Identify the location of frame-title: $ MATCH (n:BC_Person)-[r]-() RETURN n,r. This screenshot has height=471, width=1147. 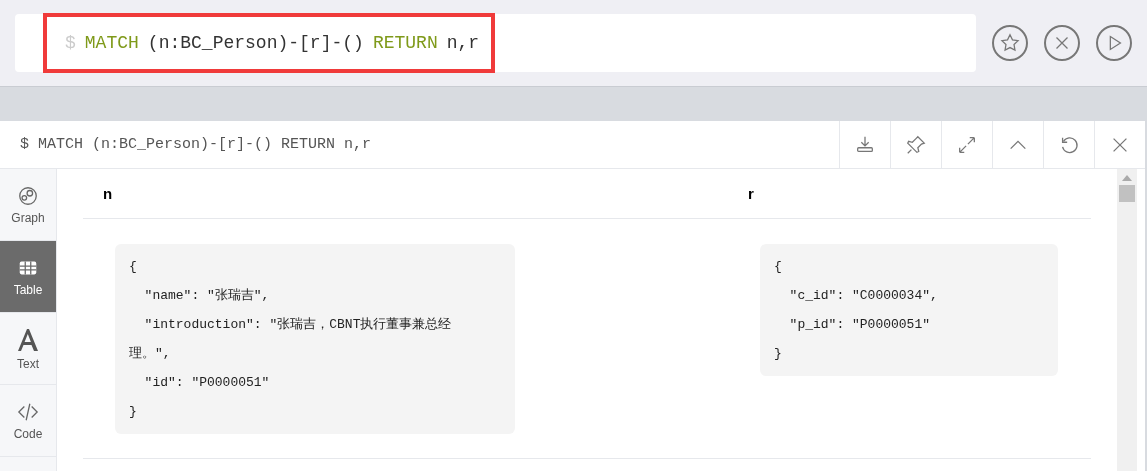
(196, 144).